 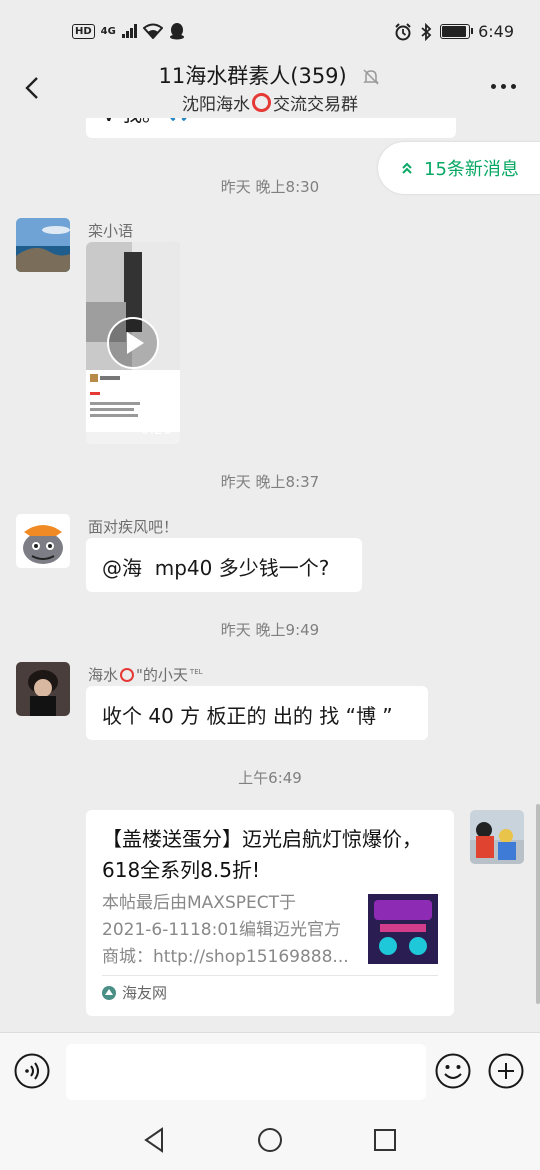 I want to click on scrollbar, so click(x=538, y=904).